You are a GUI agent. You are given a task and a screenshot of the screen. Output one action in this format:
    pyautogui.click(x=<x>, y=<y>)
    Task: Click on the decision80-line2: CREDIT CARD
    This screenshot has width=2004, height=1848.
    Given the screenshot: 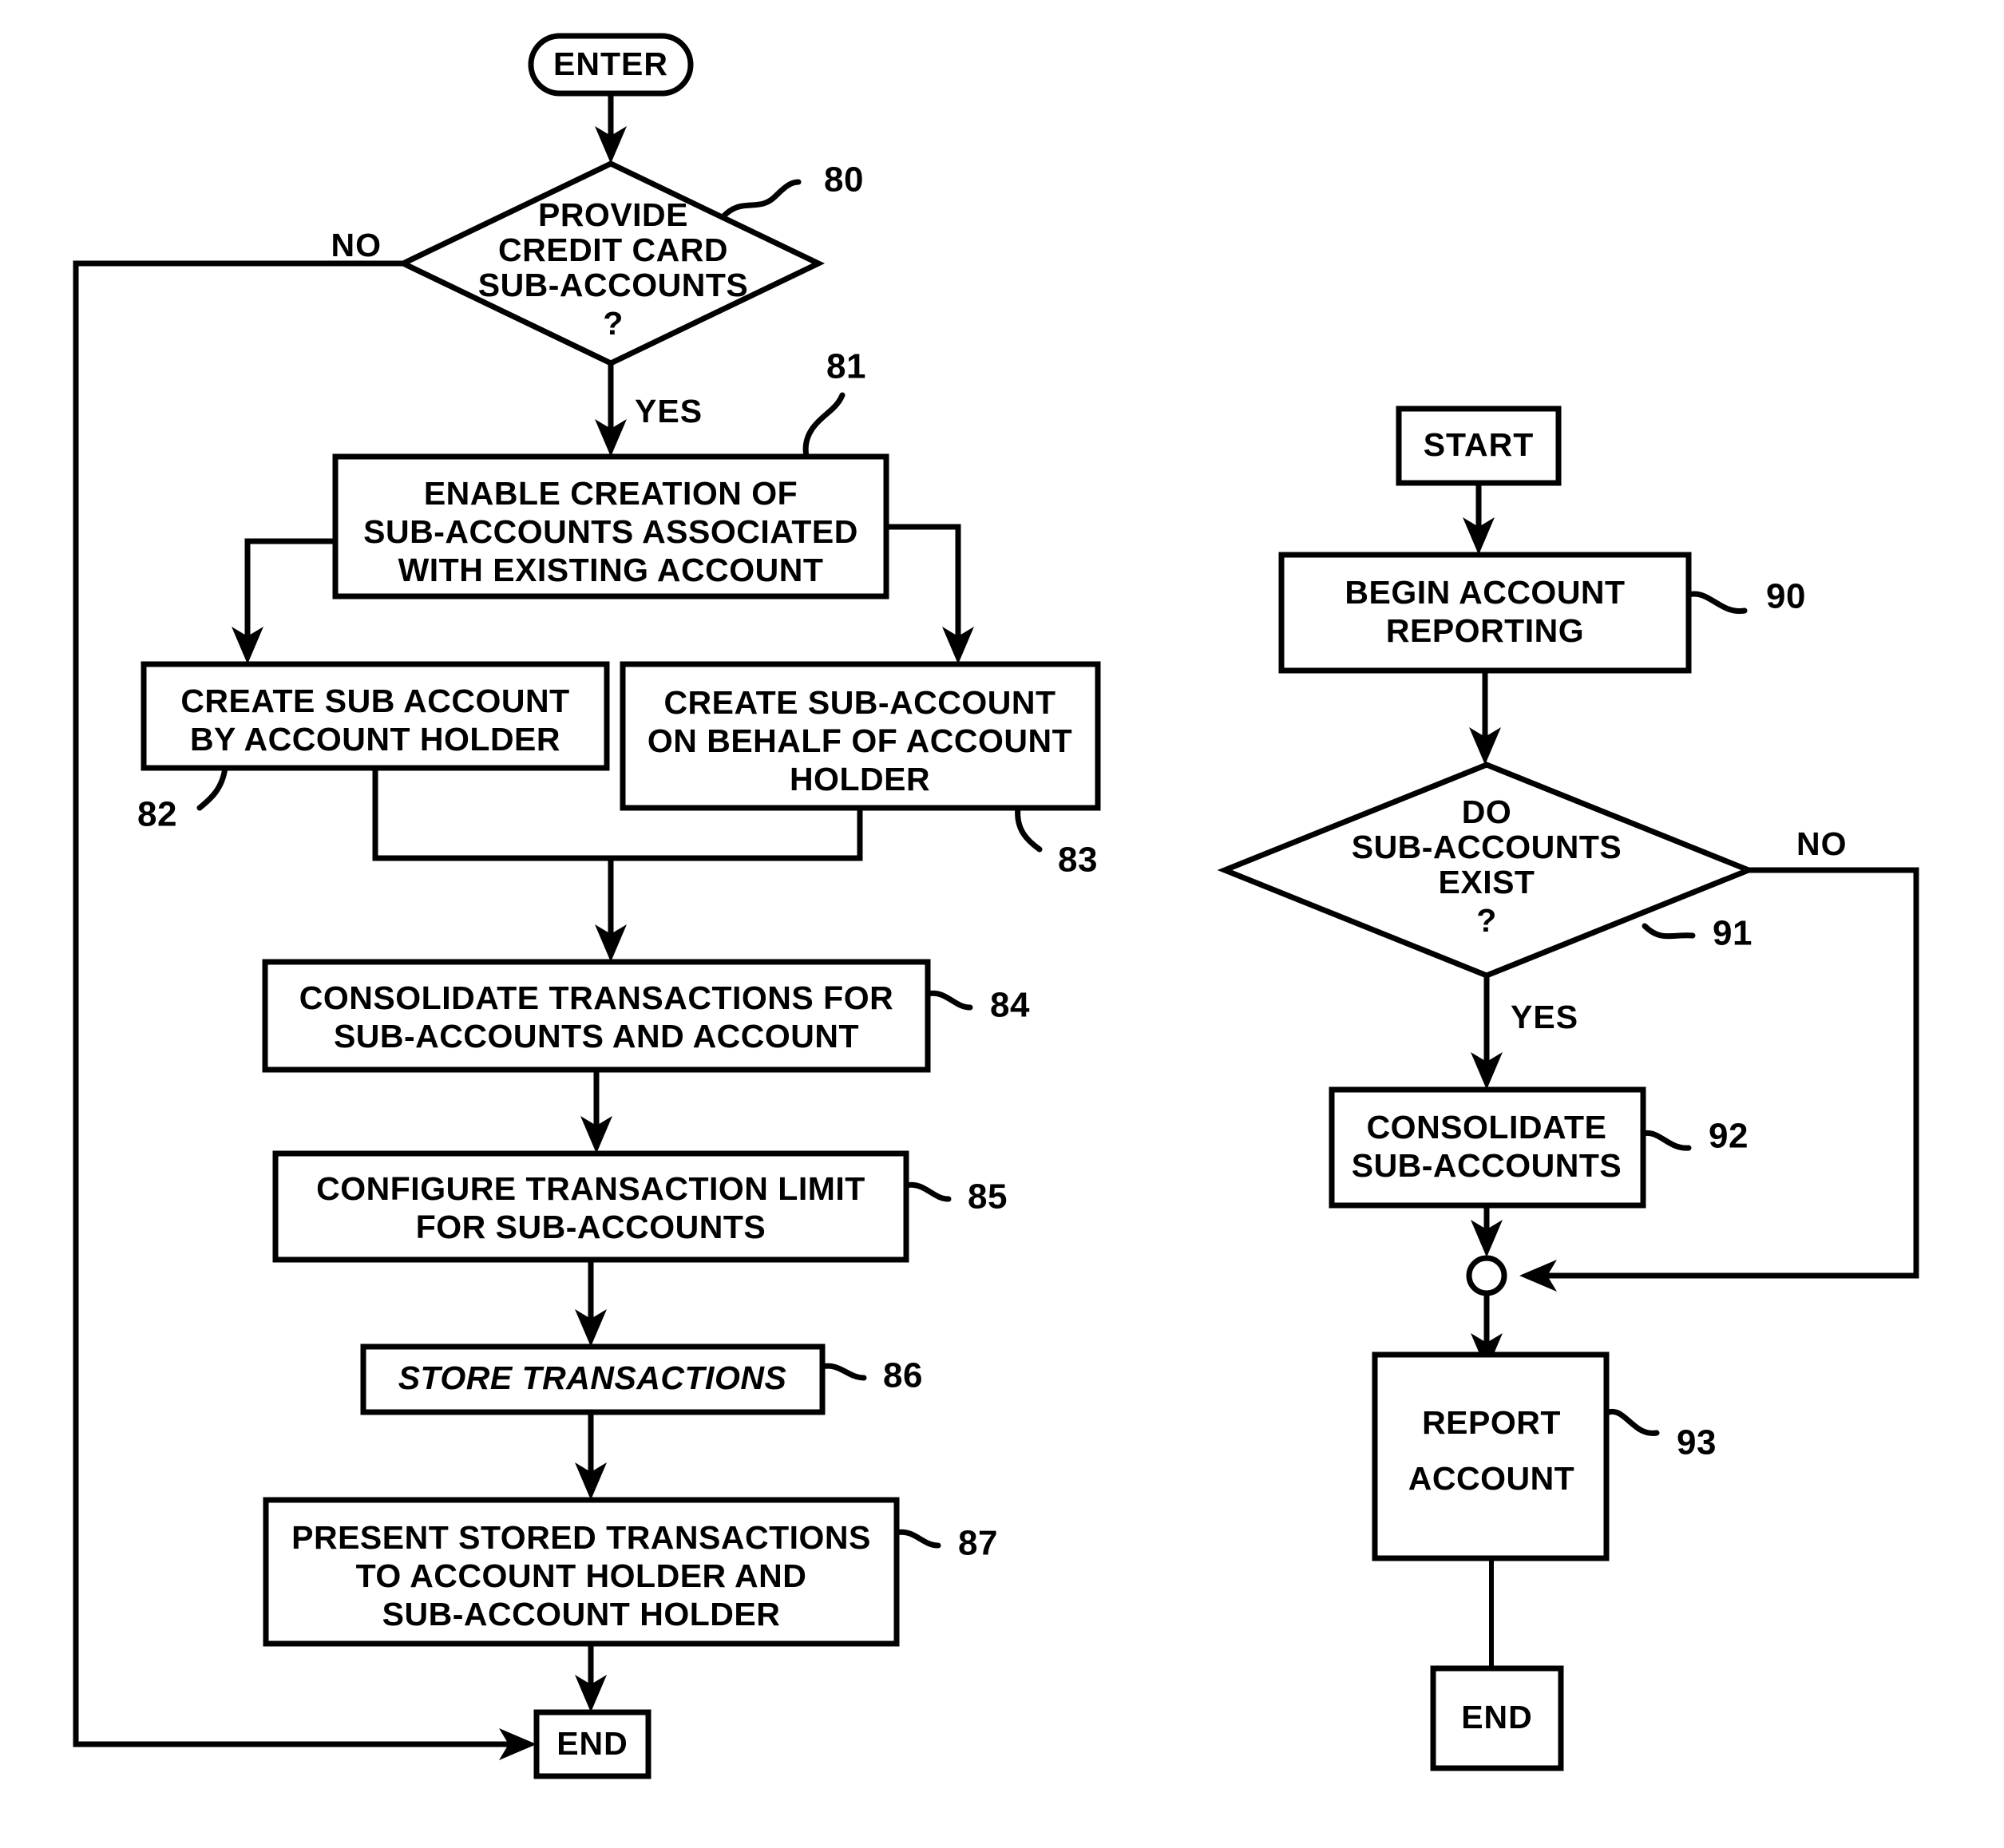 What is the action you would take?
    pyautogui.click(x=613, y=249)
    